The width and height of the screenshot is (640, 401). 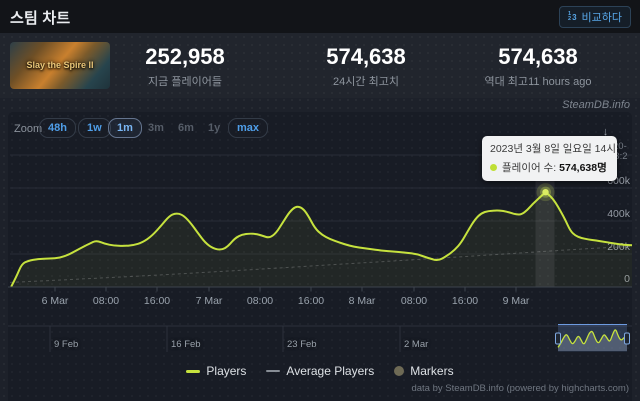 I want to click on series-dot-icon, so click(x=493, y=167).